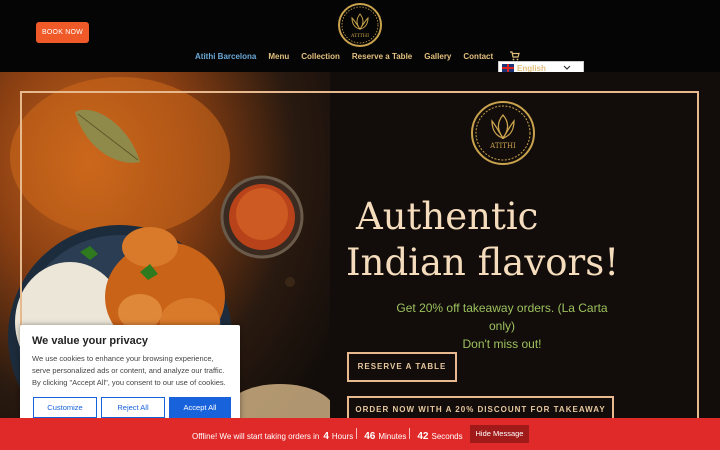  I want to click on countdown-seconds: 42, so click(423, 436).